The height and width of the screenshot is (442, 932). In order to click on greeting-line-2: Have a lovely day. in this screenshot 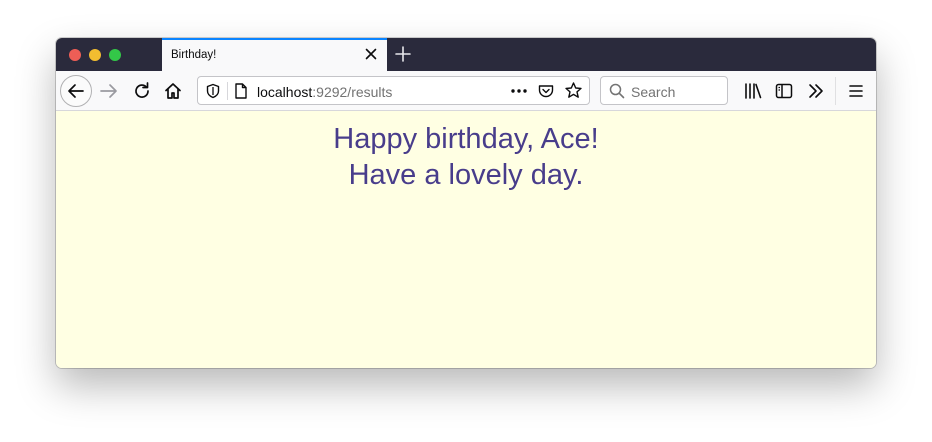, I will do `click(466, 175)`.